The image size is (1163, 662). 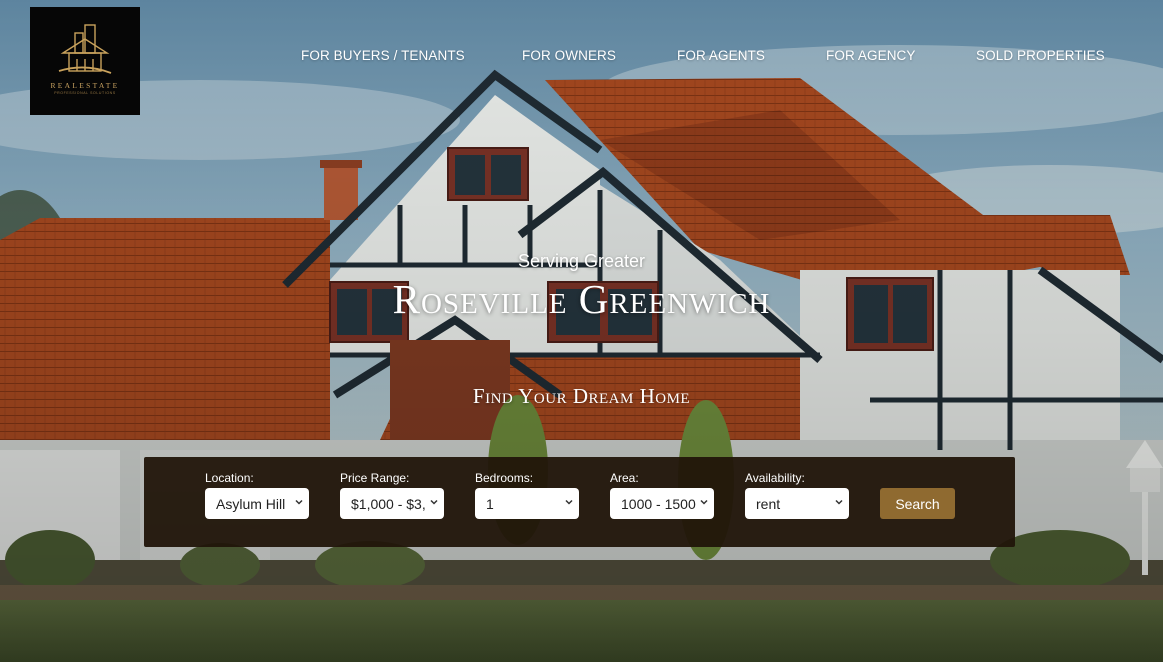 I want to click on logo-tagline: PROFESSIONAL SOLUTIONS, so click(x=85, y=93).